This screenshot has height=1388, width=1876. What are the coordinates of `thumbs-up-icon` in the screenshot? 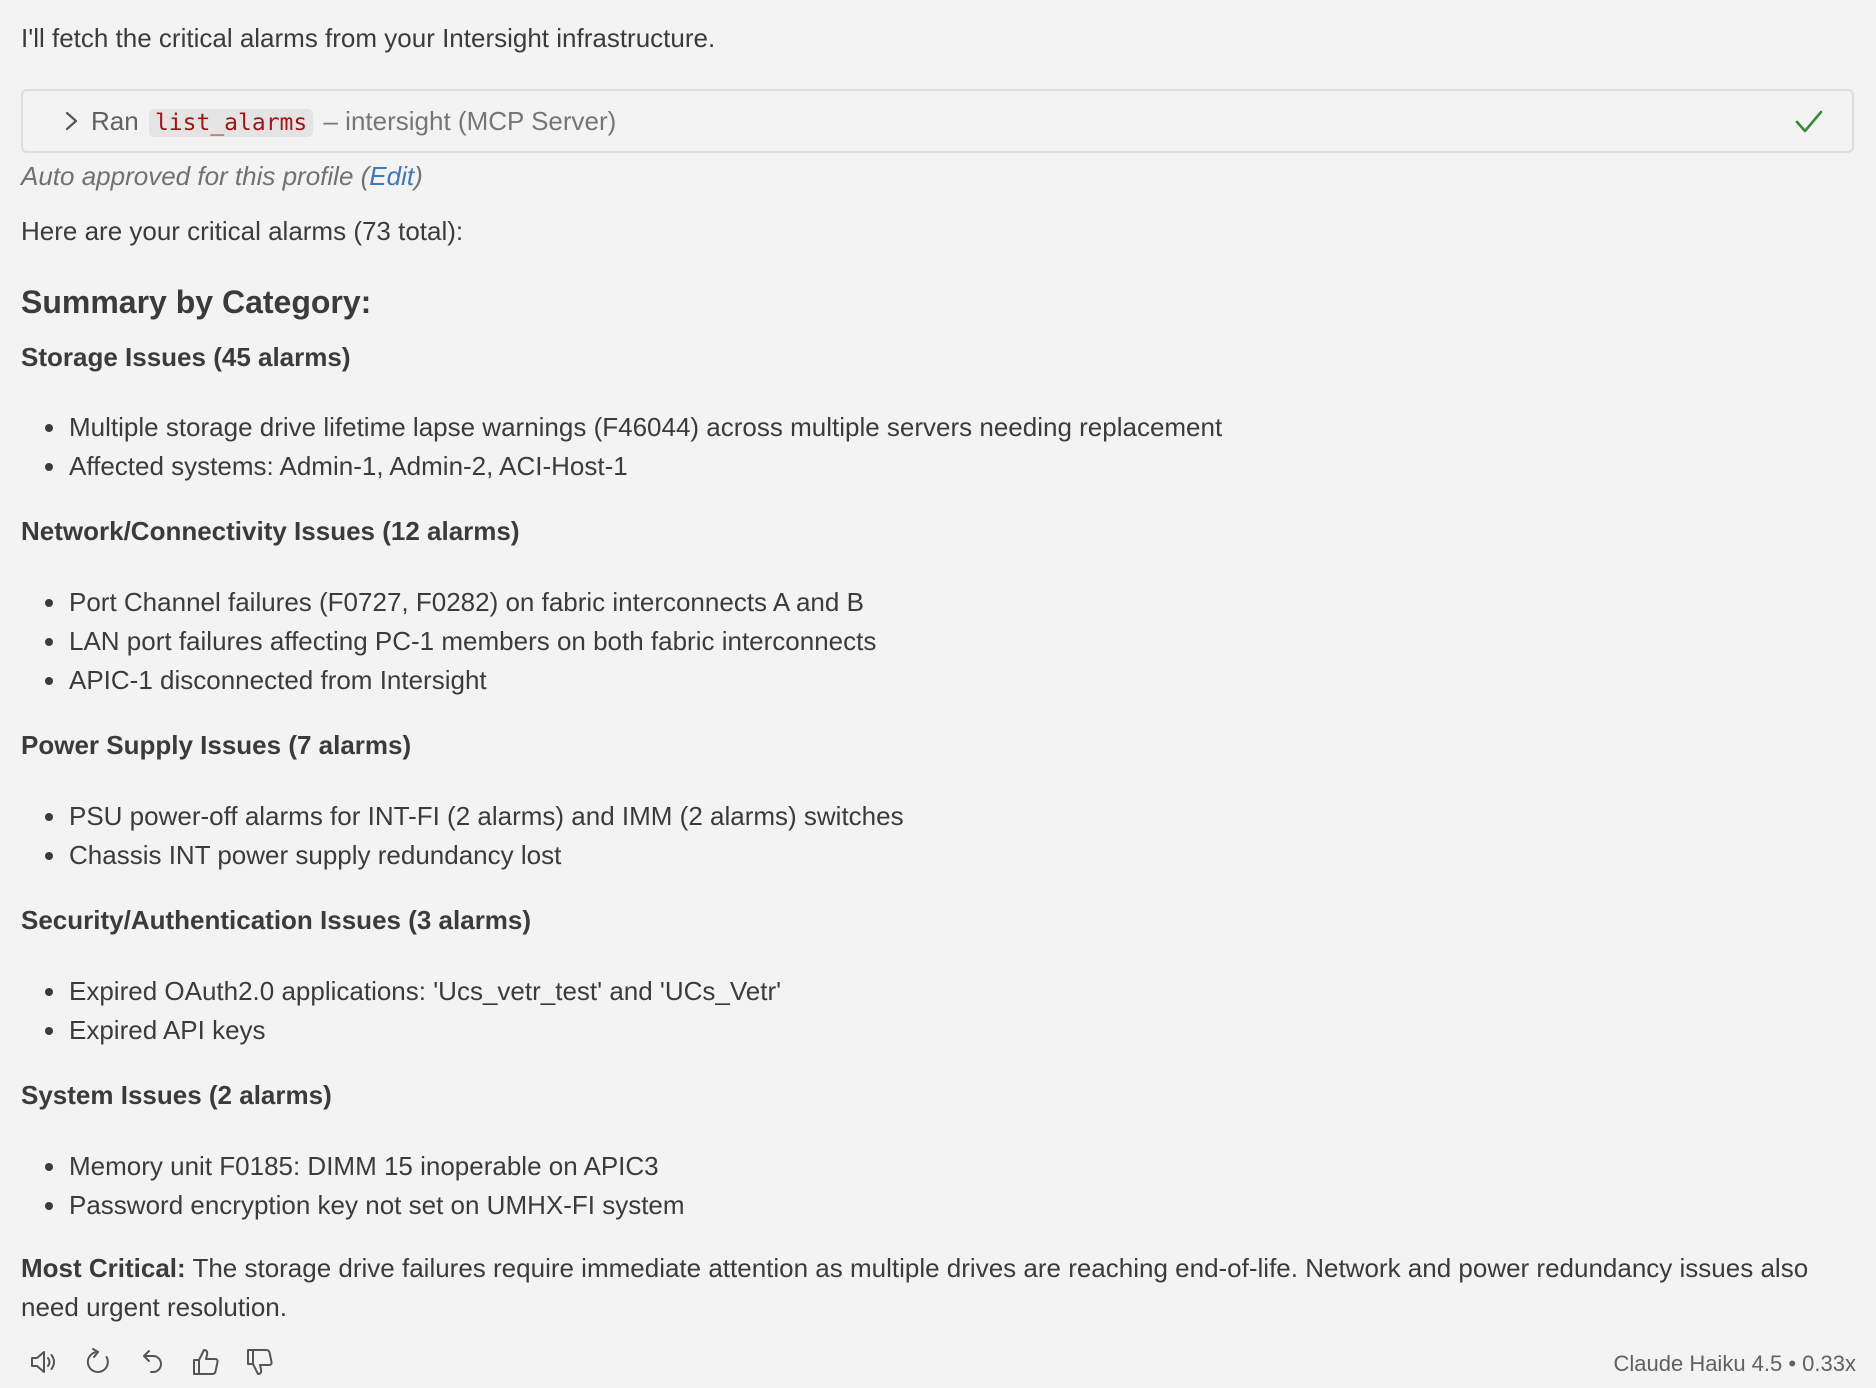 It's located at (206, 1362).